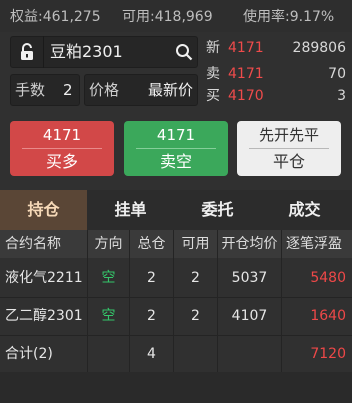 The height and width of the screenshot is (403, 352). What do you see at coordinates (341, 96) in the screenshot?
I see `quote-volume: 3` at bounding box center [341, 96].